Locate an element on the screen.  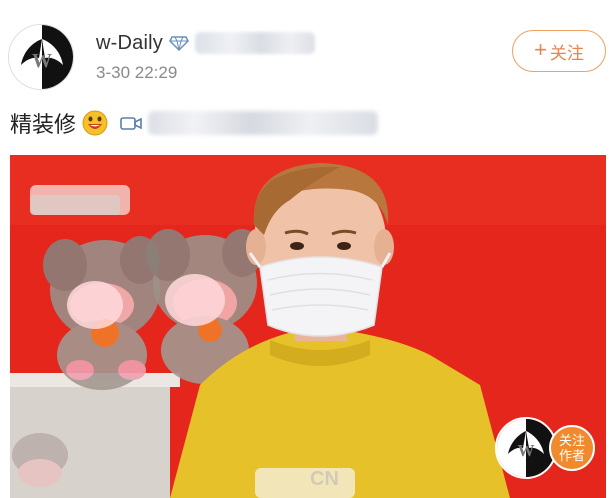
follow-label: 关注 is located at coordinates (566, 53).